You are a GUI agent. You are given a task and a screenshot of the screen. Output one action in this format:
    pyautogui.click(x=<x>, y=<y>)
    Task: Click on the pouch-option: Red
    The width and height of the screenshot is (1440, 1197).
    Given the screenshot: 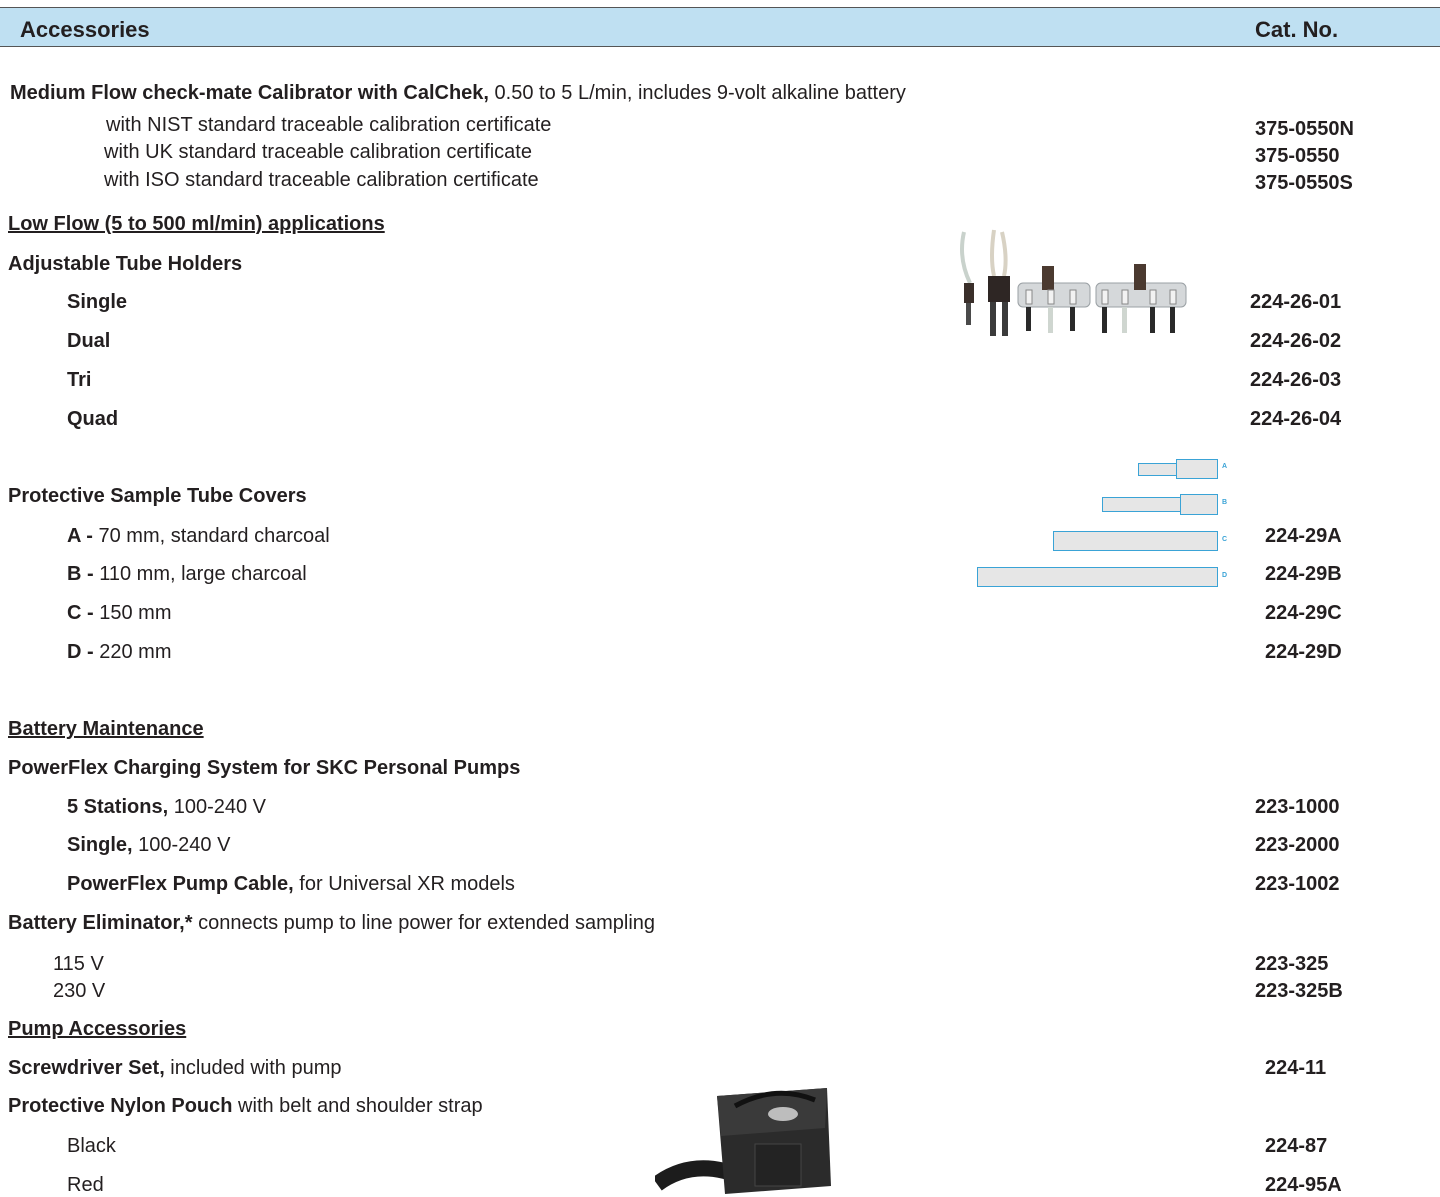 What is the action you would take?
    pyautogui.click(x=85, y=1185)
    